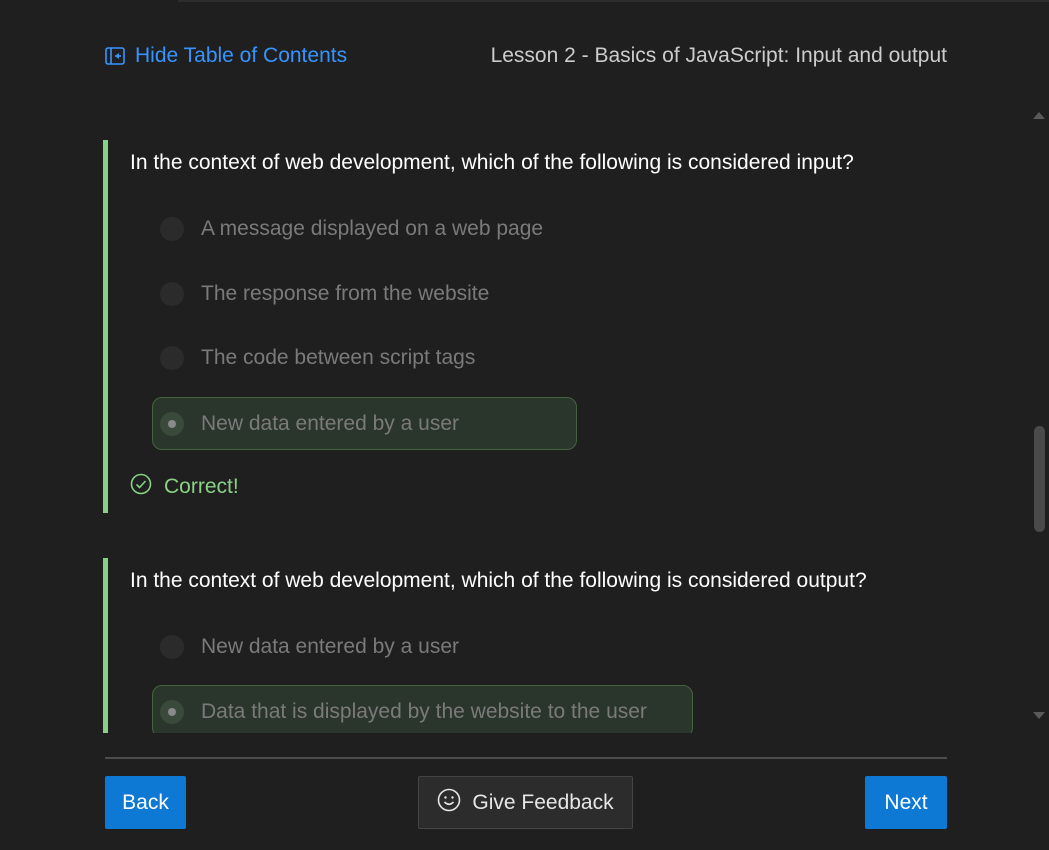 This screenshot has width=1049, height=850. I want to click on give-feedback-button: Give Feedback, so click(525, 802).